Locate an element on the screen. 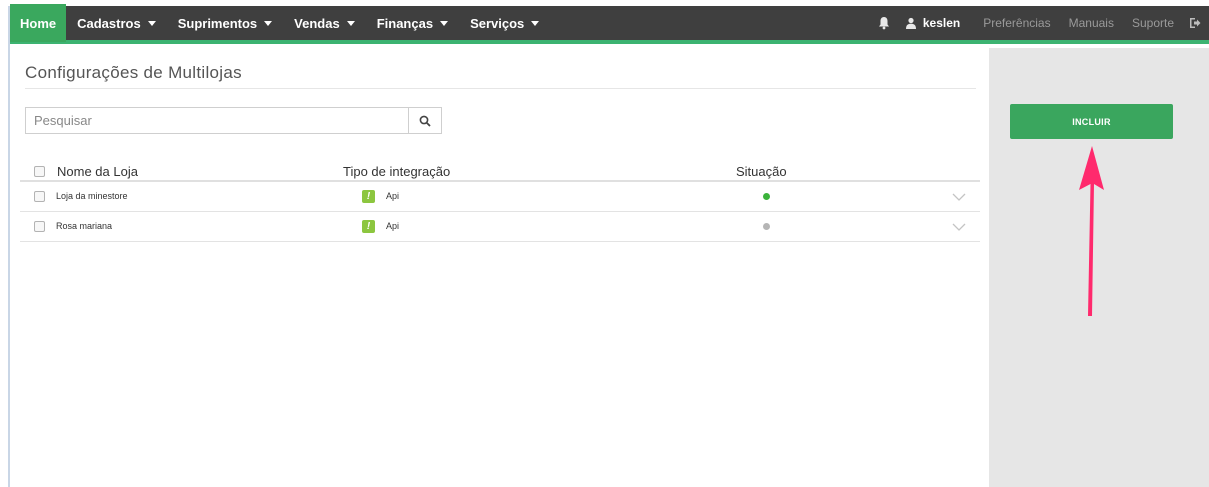 The image size is (1209, 487). user-name: keslen is located at coordinates (941, 23).